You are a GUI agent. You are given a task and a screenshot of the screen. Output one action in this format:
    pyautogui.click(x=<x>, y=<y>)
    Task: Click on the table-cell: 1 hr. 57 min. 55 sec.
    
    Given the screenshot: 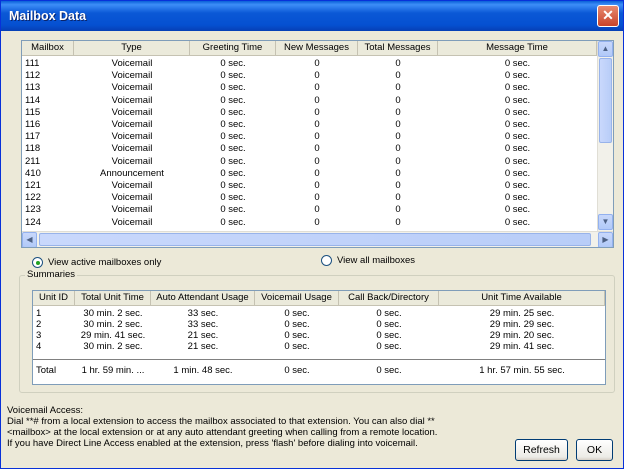 What is the action you would take?
    pyautogui.click(x=522, y=370)
    